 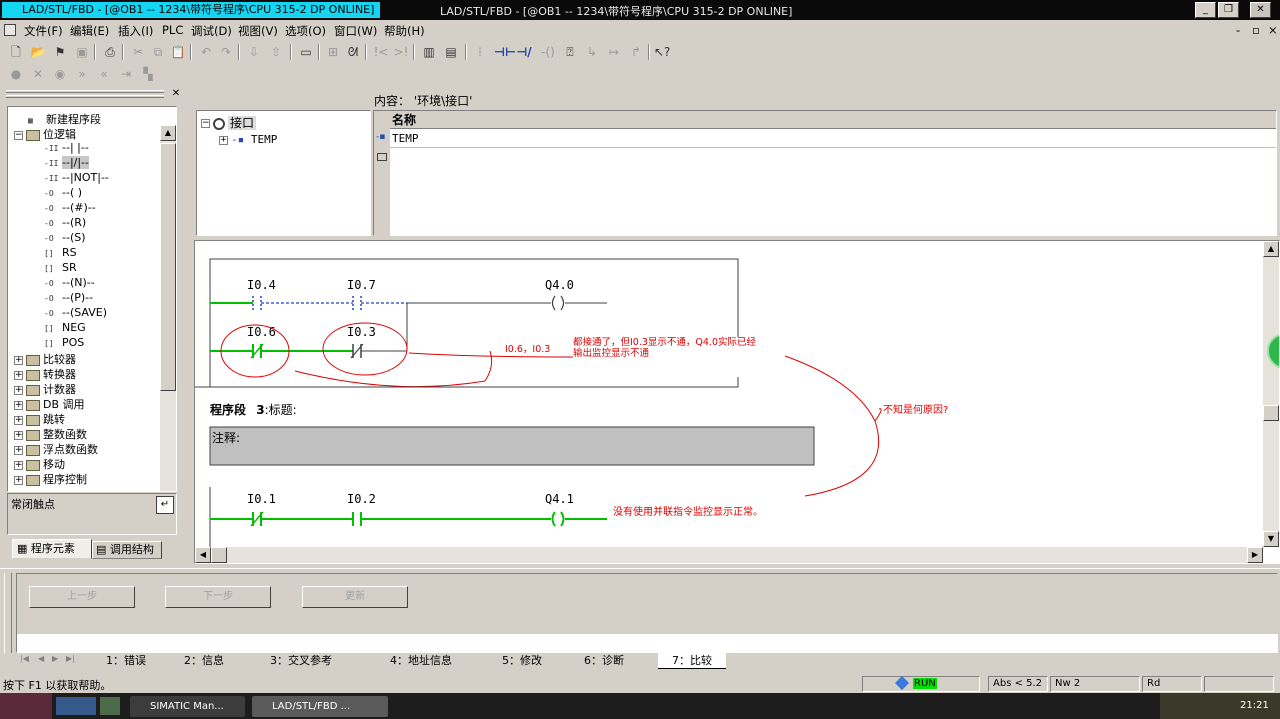 What do you see at coordinates (65, 237) in the screenshot?
I see `tree-item: -O --(S)` at bounding box center [65, 237].